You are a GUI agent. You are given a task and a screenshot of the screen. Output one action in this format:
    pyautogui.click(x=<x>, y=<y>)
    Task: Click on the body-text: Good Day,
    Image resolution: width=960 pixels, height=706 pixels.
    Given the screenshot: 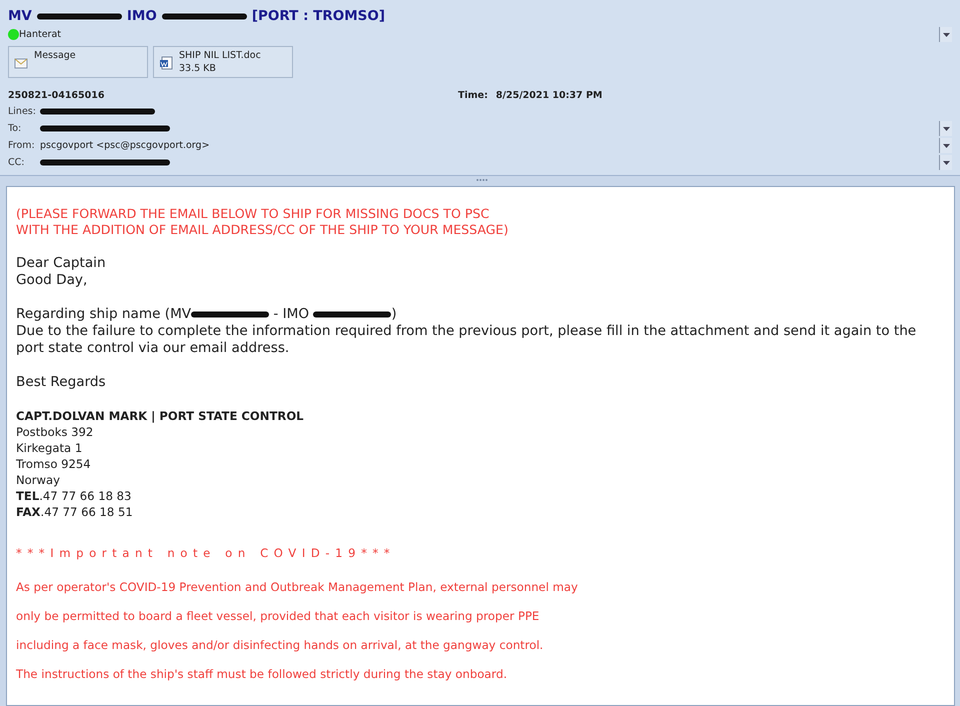 What is the action you would take?
    pyautogui.click(x=52, y=280)
    